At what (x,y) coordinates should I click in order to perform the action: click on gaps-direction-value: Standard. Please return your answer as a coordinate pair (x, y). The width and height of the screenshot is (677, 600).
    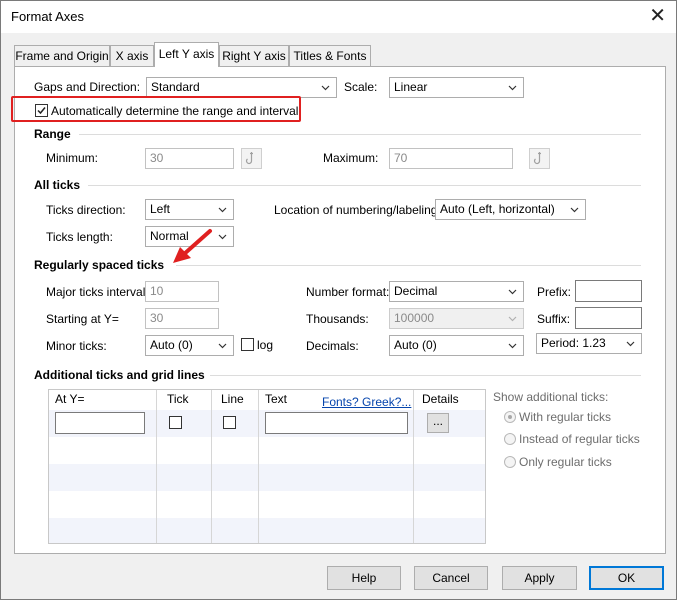
    Looking at the image, I should click on (175, 87).